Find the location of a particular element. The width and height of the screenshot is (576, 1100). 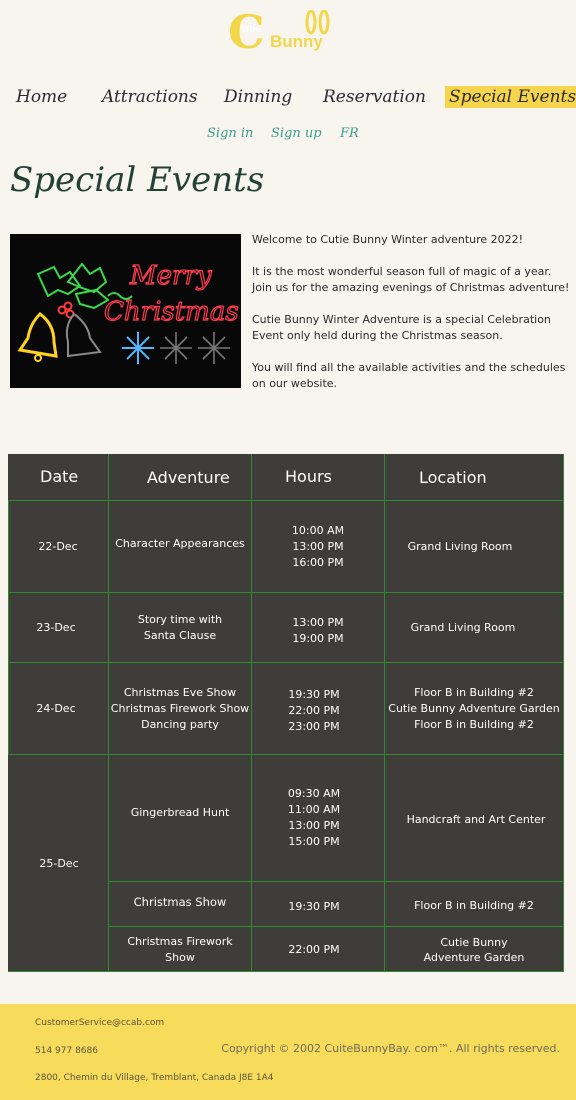

footer-email: CustomerService@ccab.com is located at coordinates (99, 1023).